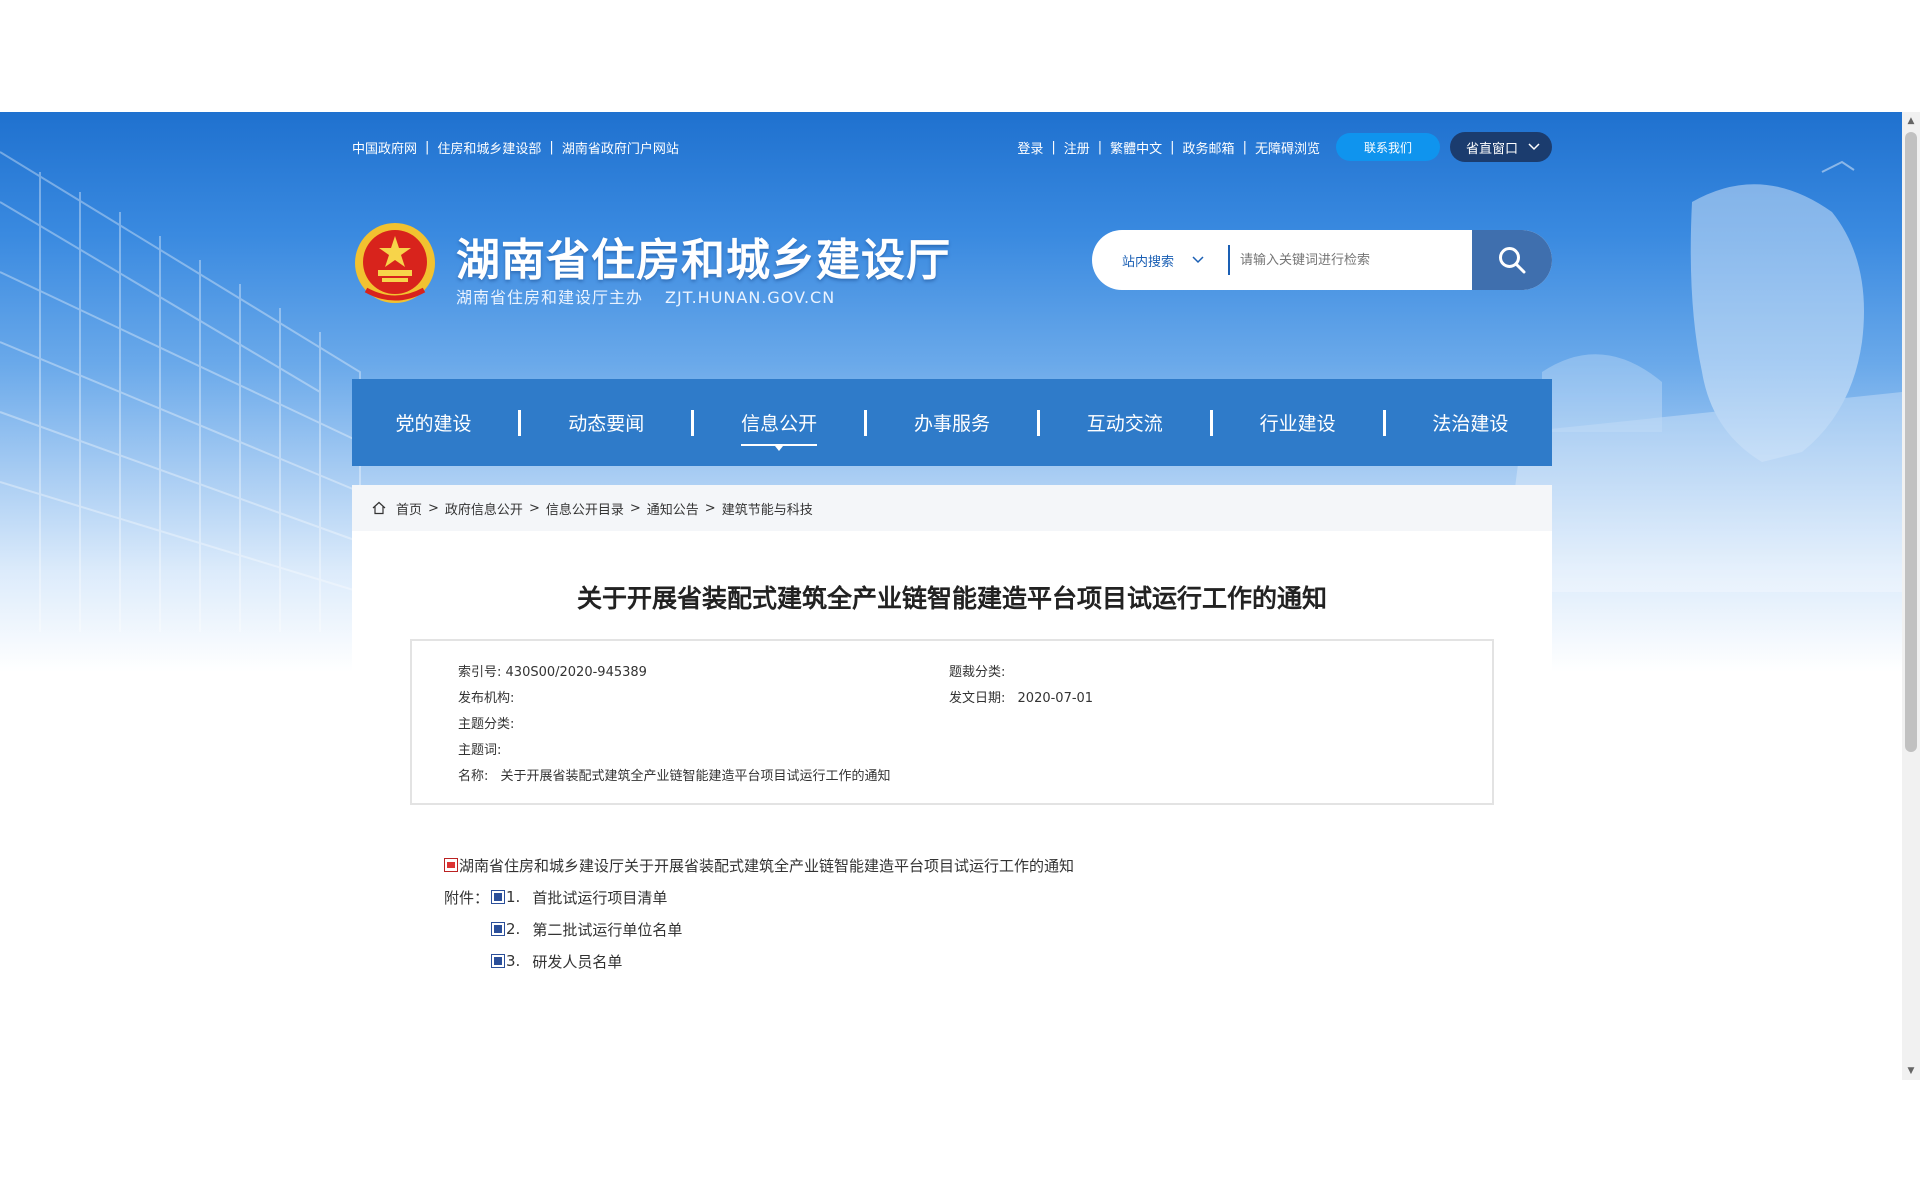 The height and width of the screenshot is (1188, 1920). Describe the element at coordinates (489, 147) in the screenshot. I see `link-mohurd: 住房和城乡建设部` at that location.